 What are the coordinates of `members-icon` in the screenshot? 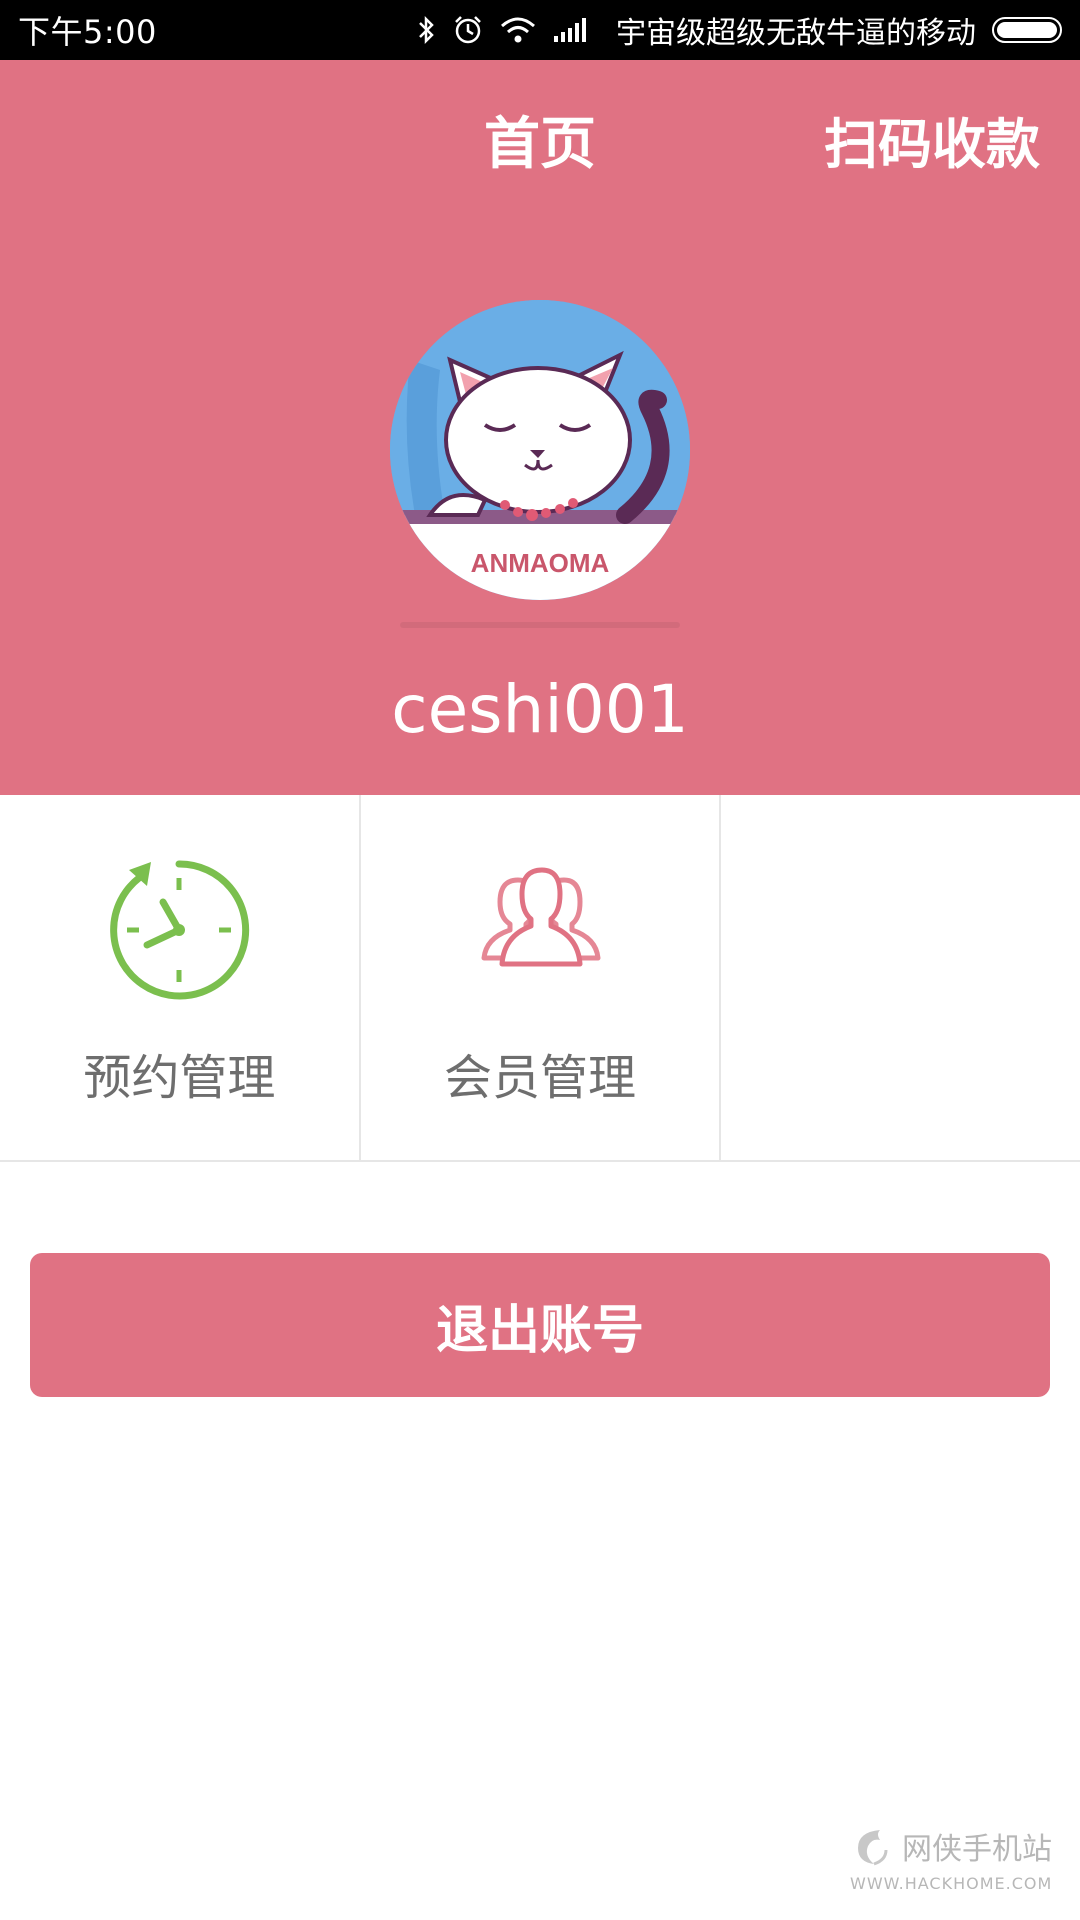 It's located at (540, 930).